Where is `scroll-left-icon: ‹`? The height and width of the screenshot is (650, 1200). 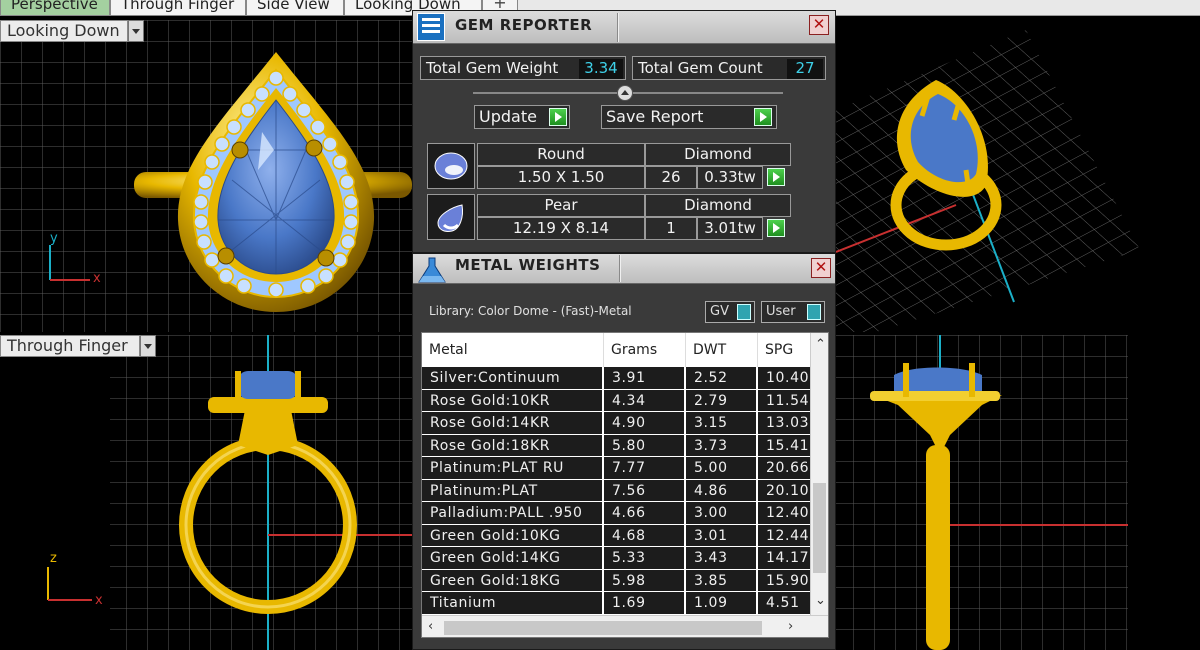
scroll-left-icon: ‹ is located at coordinates (430, 626).